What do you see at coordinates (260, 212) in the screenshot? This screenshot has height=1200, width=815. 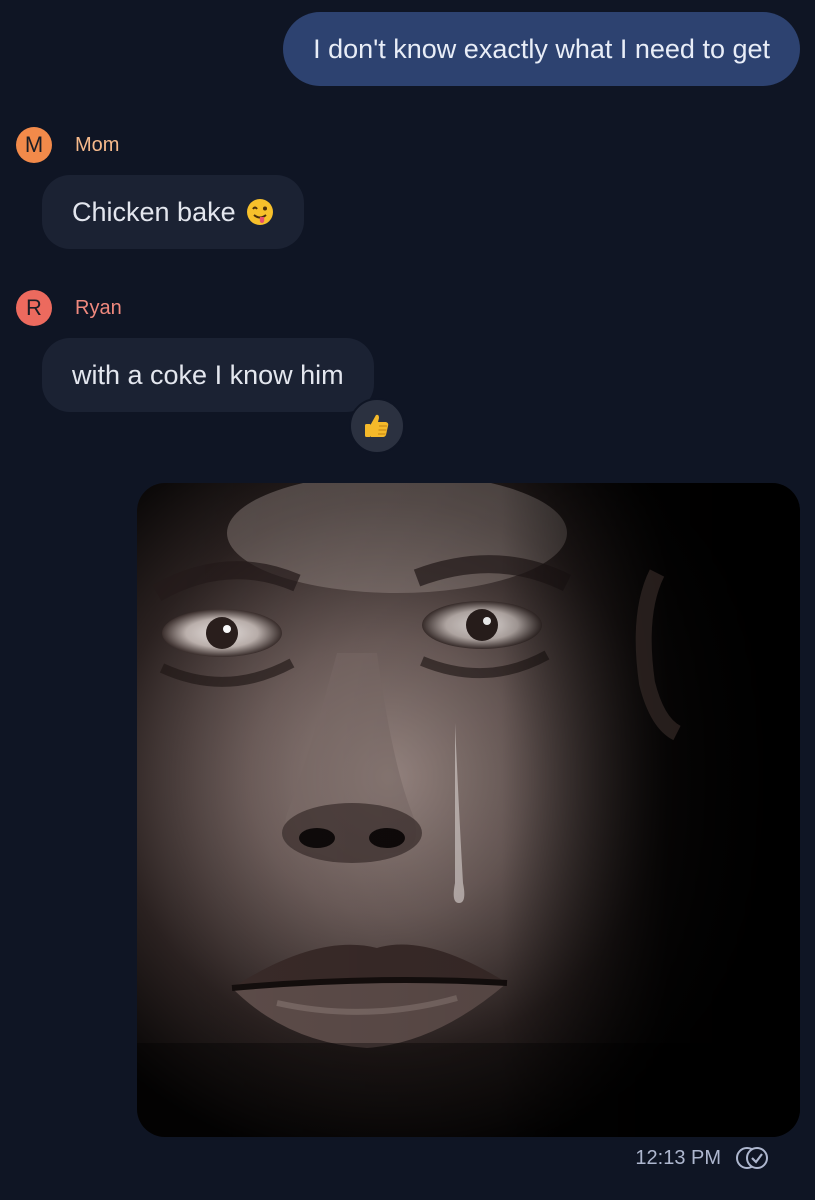 I see `winking-face-with-tongue-icon` at bounding box center [260, 212].